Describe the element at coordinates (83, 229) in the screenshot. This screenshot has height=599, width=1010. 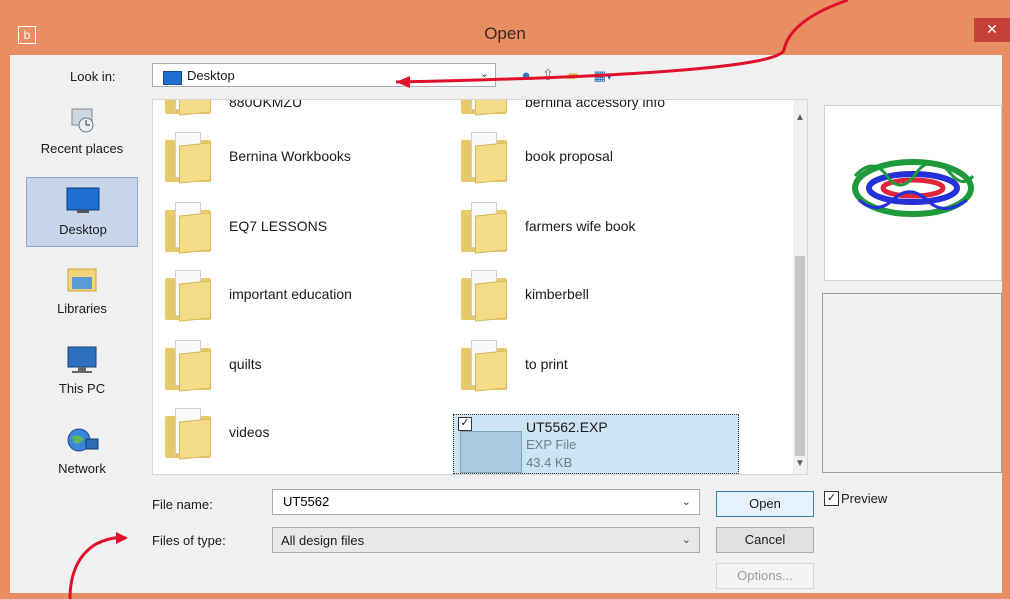
I see `place-label: Desktop` at that location.